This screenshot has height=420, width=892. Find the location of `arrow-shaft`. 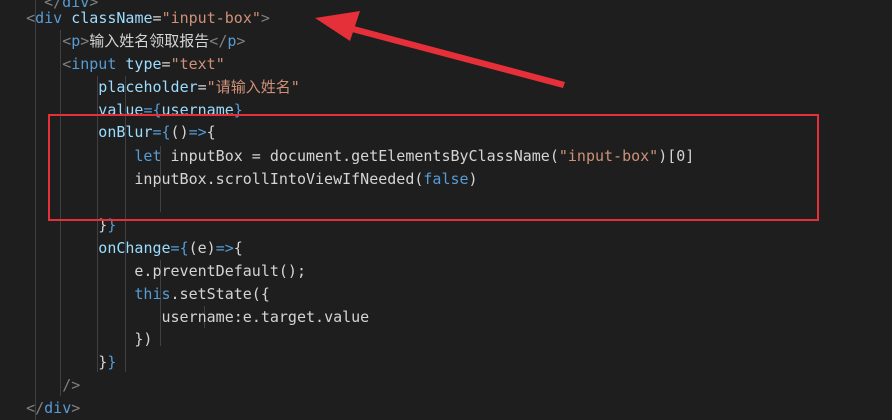

arrow-shaft is located at coordinates (456, 56).